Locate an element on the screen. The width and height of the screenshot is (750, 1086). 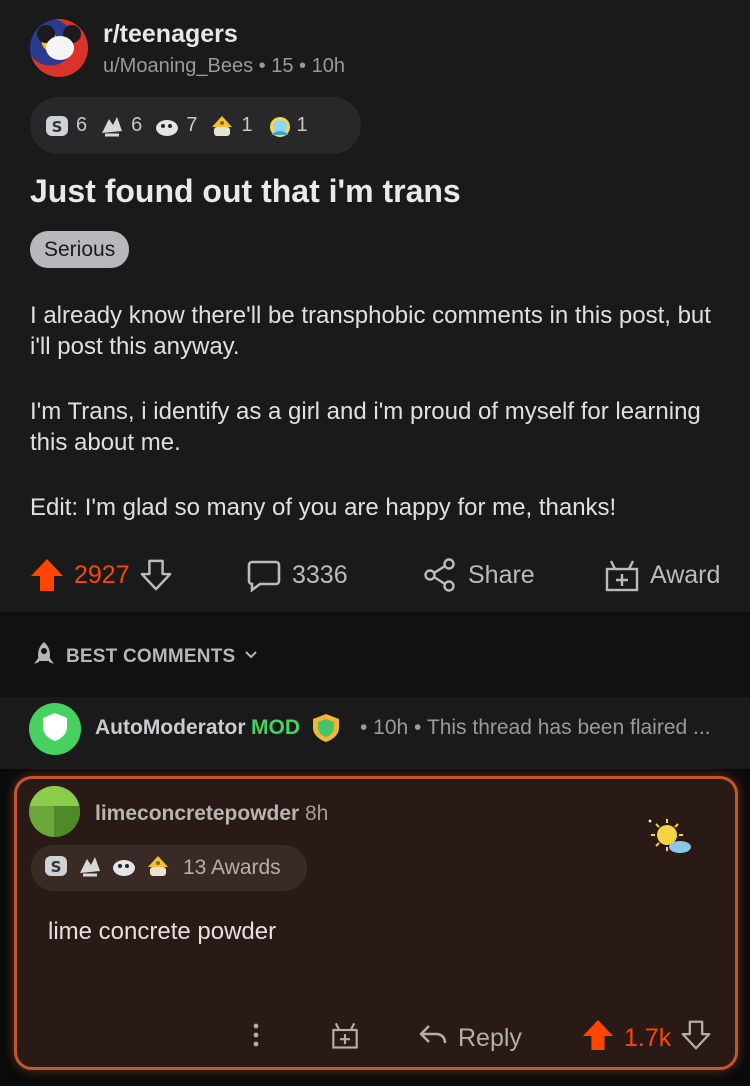
post-vote-count: 2927 is located at coordinates (102, 574).